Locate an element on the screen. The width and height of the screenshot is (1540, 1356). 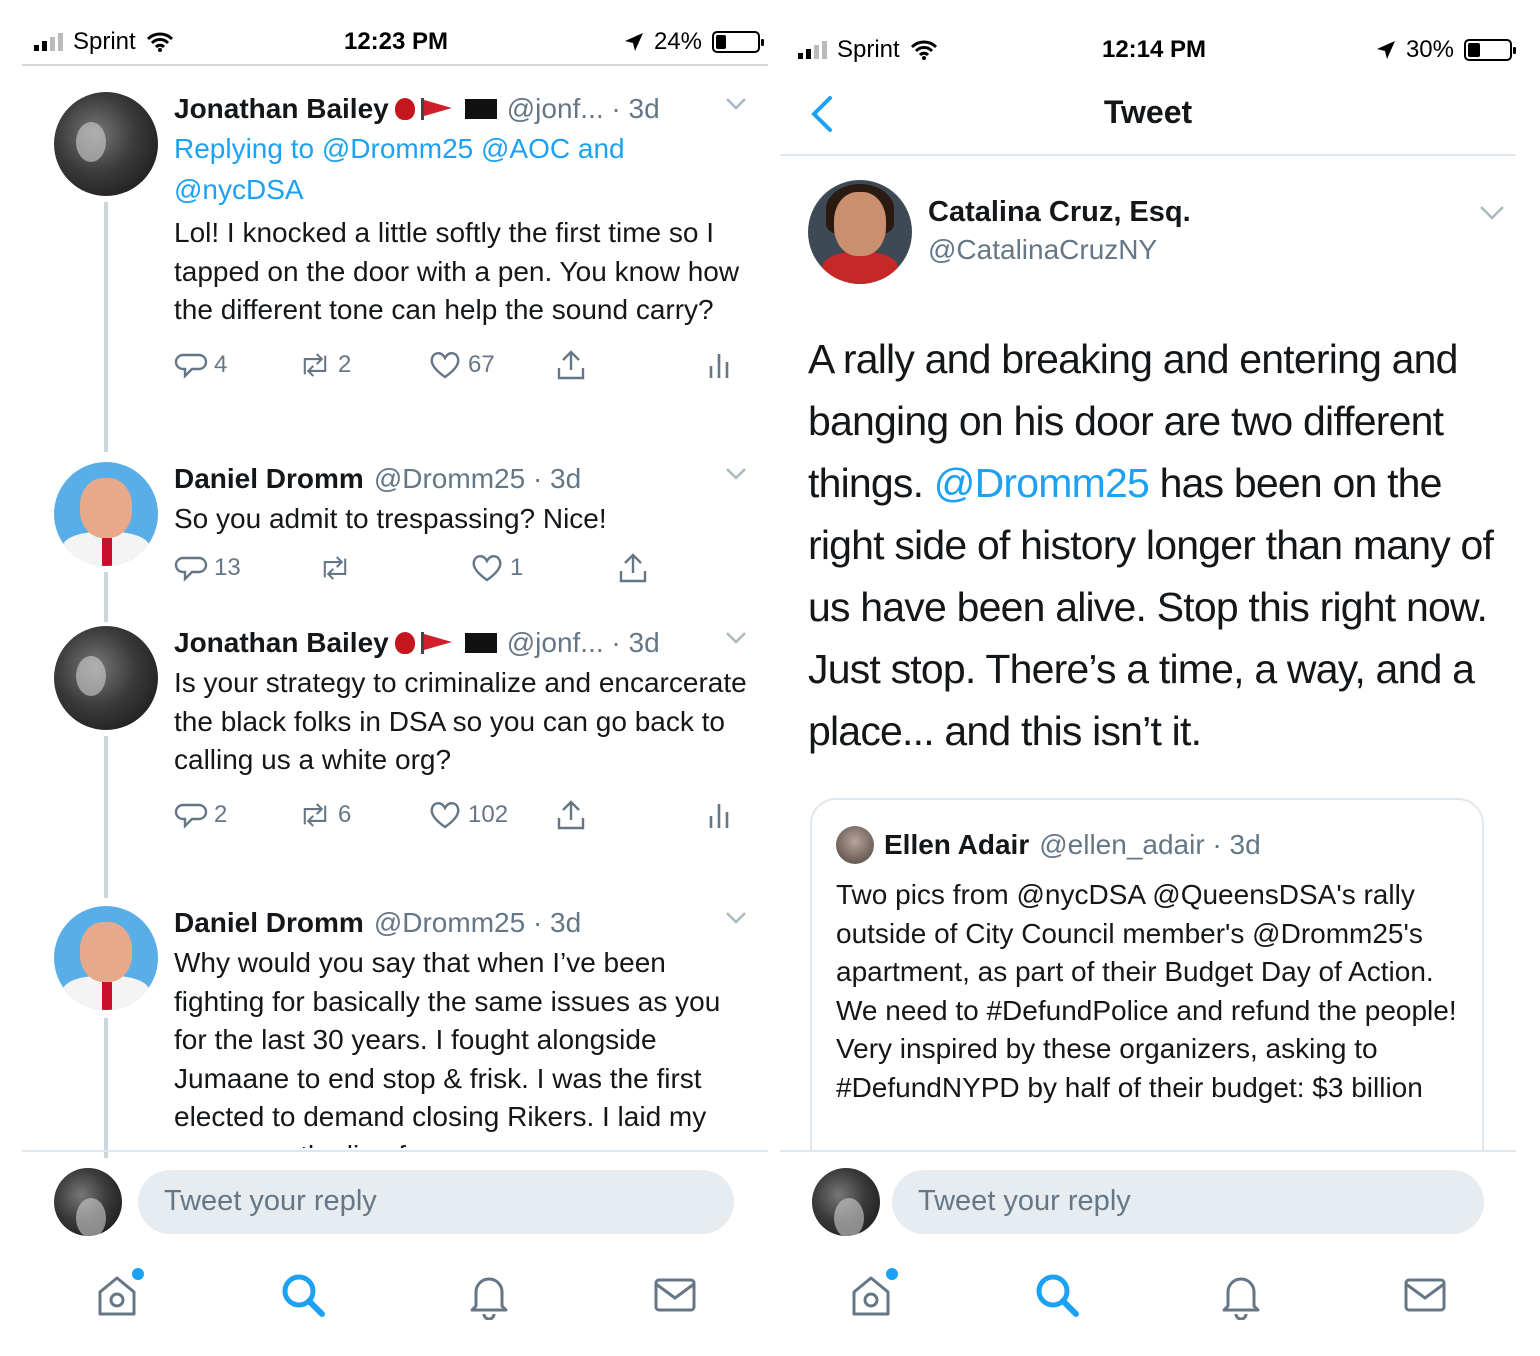
retweet-button is located at coordinates (338, 568).